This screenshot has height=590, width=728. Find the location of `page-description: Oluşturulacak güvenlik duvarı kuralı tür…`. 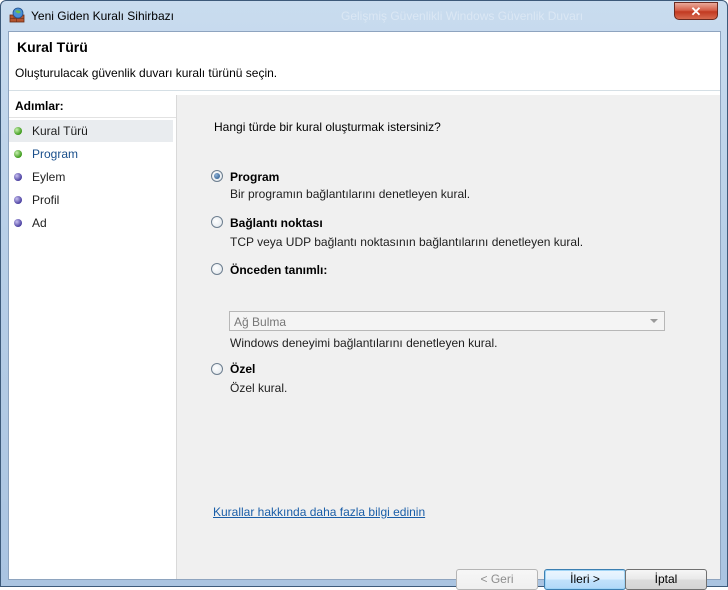

page-description: Oluşturulacak güvenlik duvarı kuralı tür… is located at coordinates (146, 73).